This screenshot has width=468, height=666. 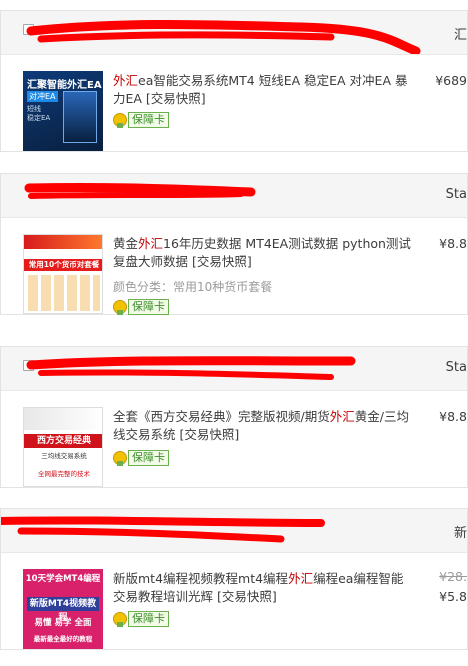 I want to click on product-thumbnail: 西方交易经典 三均线交易系统 全网最完整的技术, so click(x=63, y=447).